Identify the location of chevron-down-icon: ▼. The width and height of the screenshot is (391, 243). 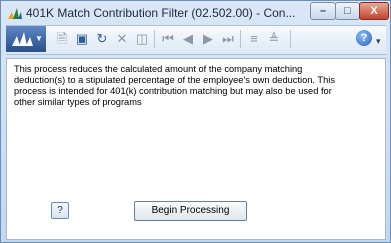
(39, 38).